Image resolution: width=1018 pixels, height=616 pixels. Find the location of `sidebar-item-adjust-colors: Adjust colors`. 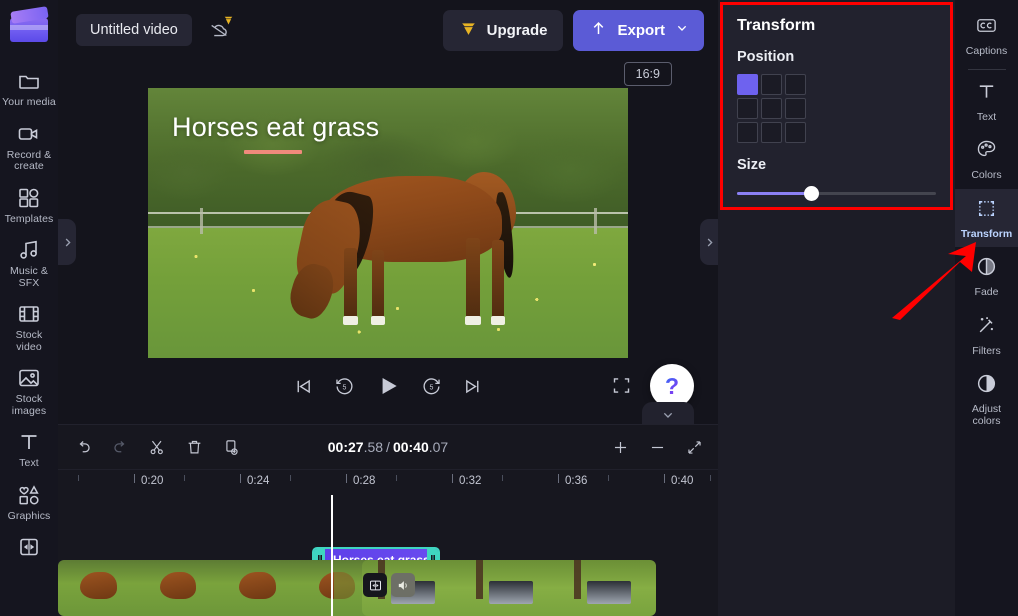

sidebar-item-adjust-colors: Adjust colors is located at coordinates (986, 399).